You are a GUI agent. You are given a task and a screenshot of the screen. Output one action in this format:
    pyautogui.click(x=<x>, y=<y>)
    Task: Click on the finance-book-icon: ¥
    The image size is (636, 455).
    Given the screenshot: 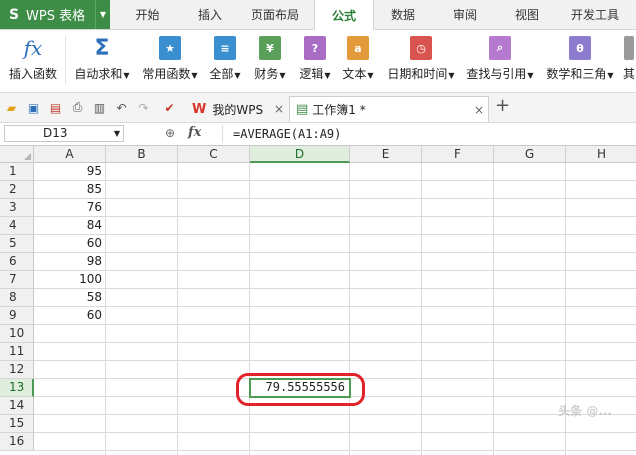 What is the action you would take?
    pyautogui.click(x=270, y=48)
    